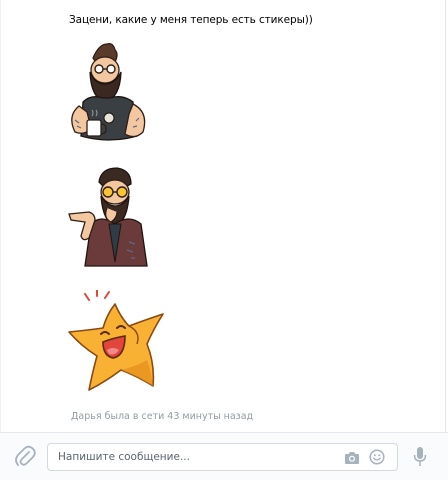 Image resolution: width=448 pixels, height=480 pixels. I want to click on sticker-bearded-hipster, so click(111, 93).